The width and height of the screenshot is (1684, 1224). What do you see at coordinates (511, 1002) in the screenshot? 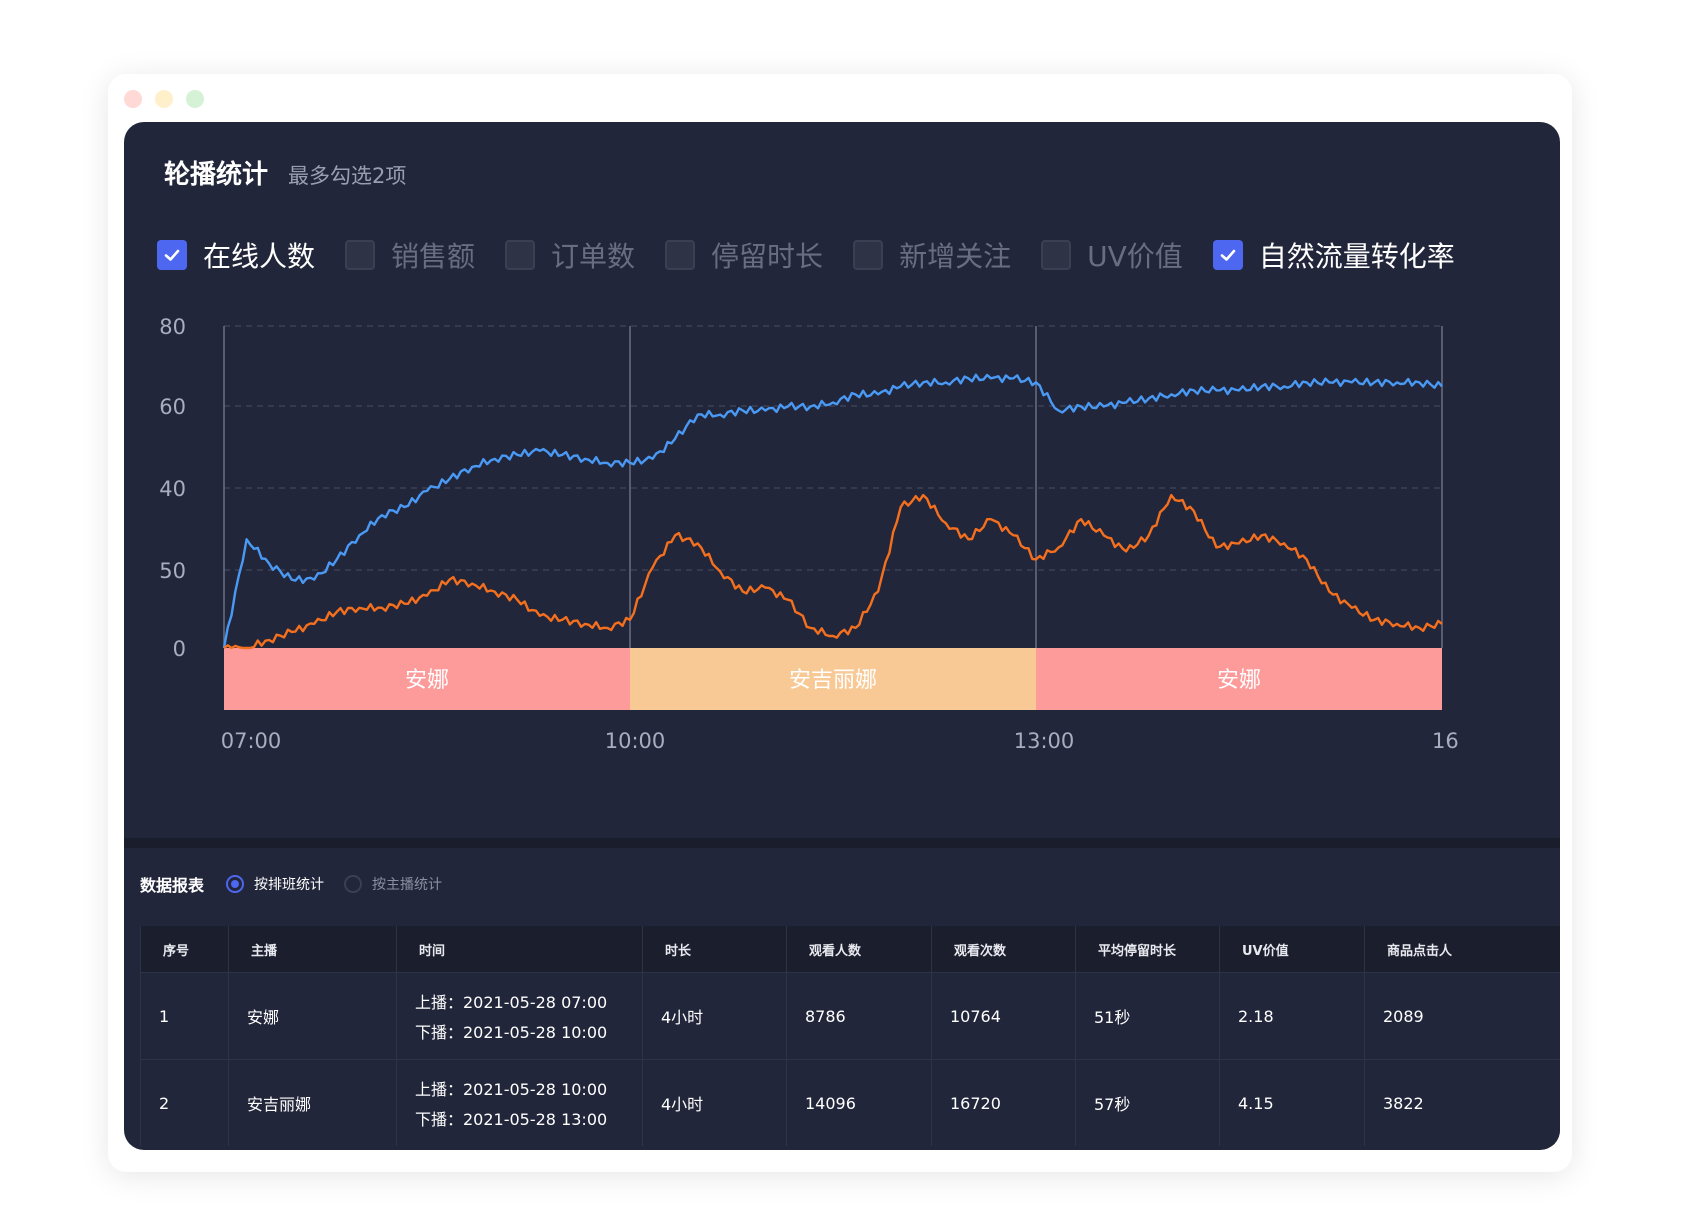
I see `start-time: 上播：2021-05-28 07:00` at bounding box center [511, 1002].